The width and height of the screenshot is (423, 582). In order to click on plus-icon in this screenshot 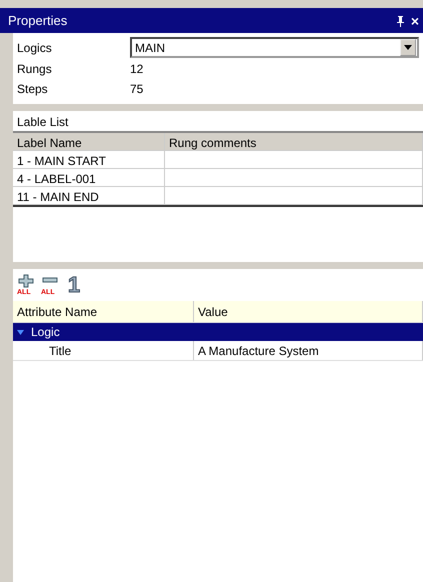, I will do `click(26, 281)`.